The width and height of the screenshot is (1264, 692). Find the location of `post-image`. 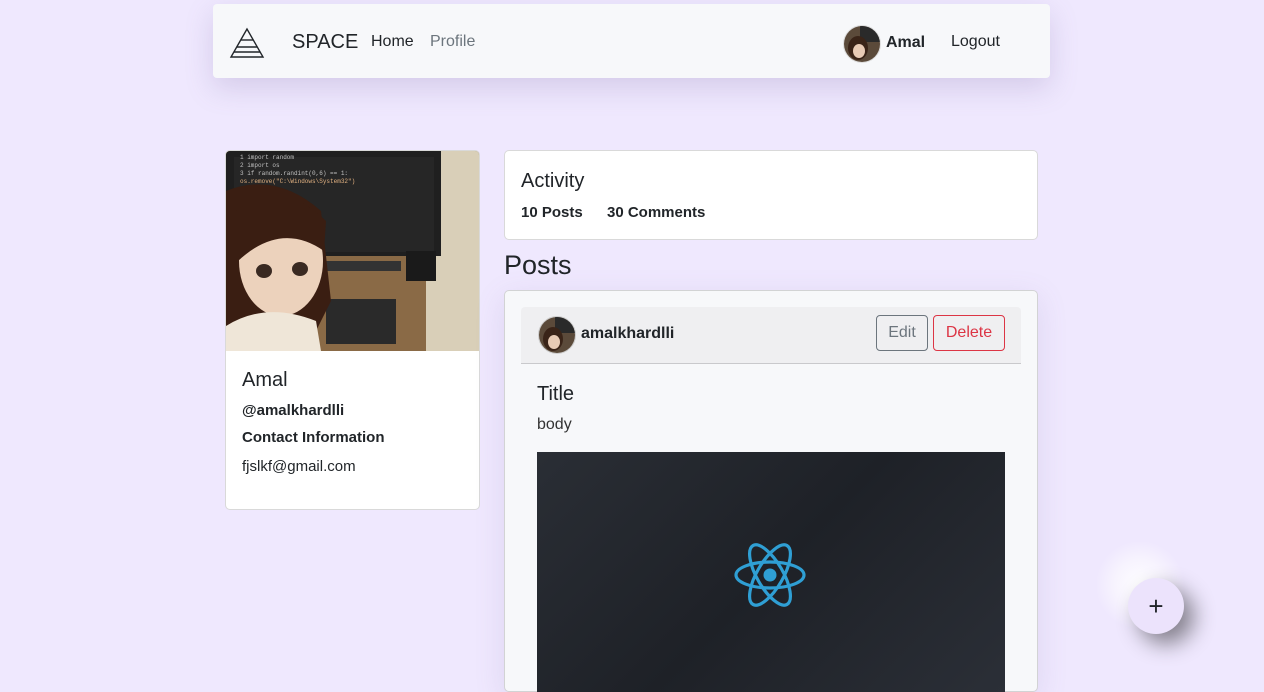

post-image is located at coordinates (771, 572).